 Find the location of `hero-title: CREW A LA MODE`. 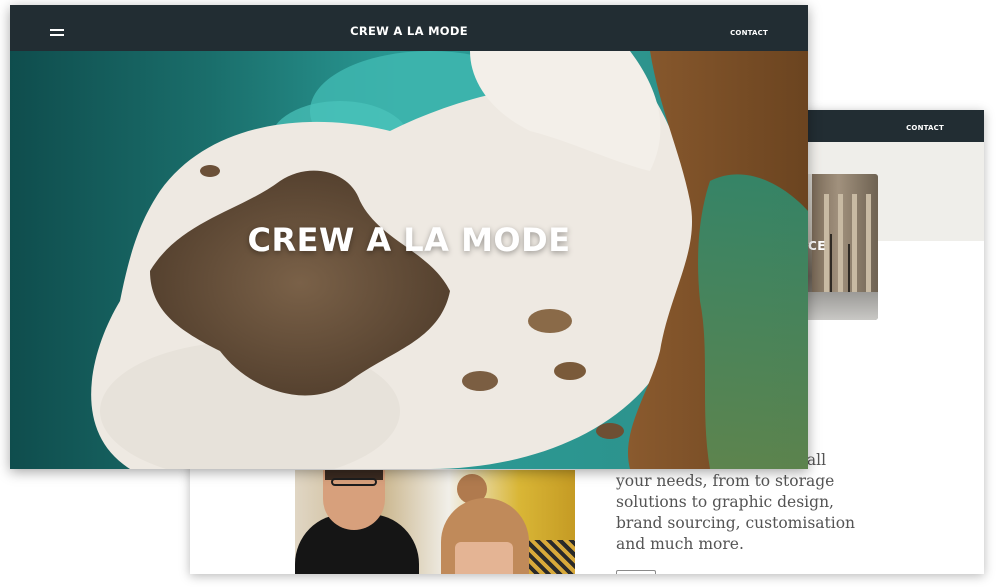

hero-title: CREW A LA MODE is located at coordinates (409, 240).